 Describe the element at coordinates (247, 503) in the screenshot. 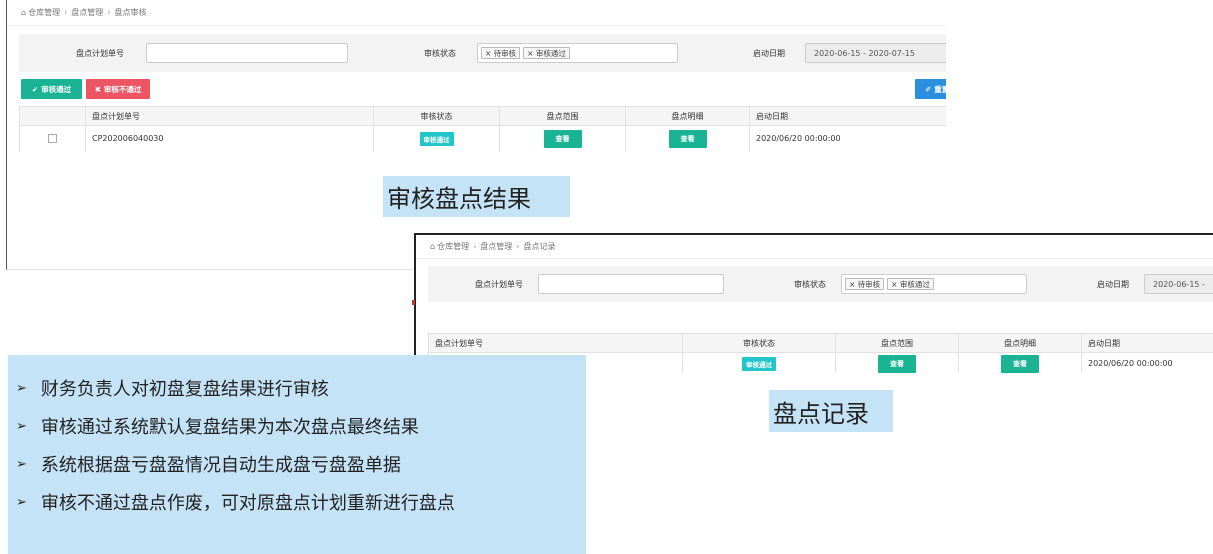

I see `note-text: 审核不通过盘点作废，可对原盘点计划重新进行盘点` at that location.